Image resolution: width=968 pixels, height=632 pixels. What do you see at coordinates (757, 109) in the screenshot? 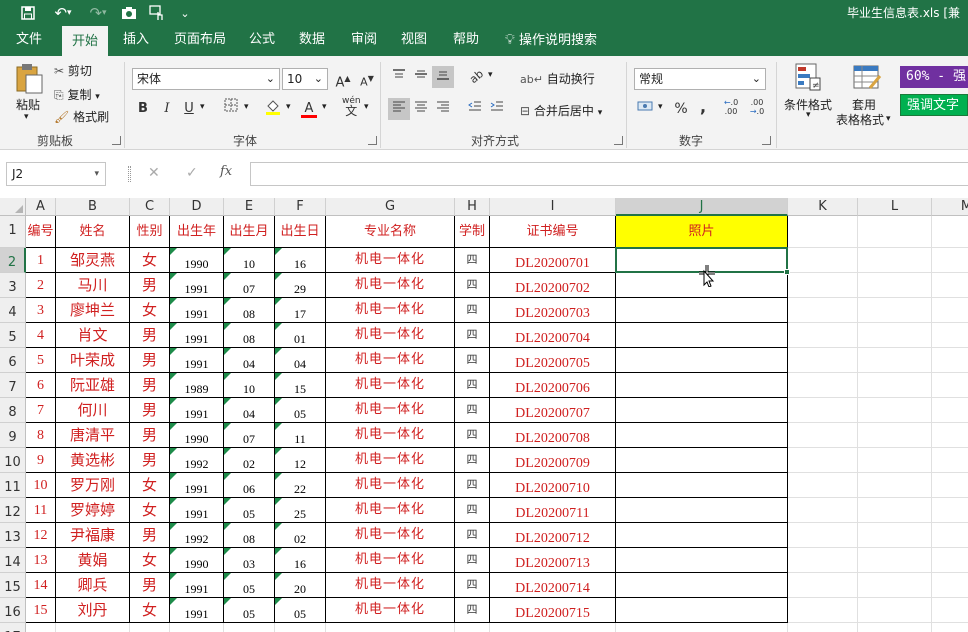
I see `decrease-decimal-button: .00 →.0` at bounding box center [757, 109].